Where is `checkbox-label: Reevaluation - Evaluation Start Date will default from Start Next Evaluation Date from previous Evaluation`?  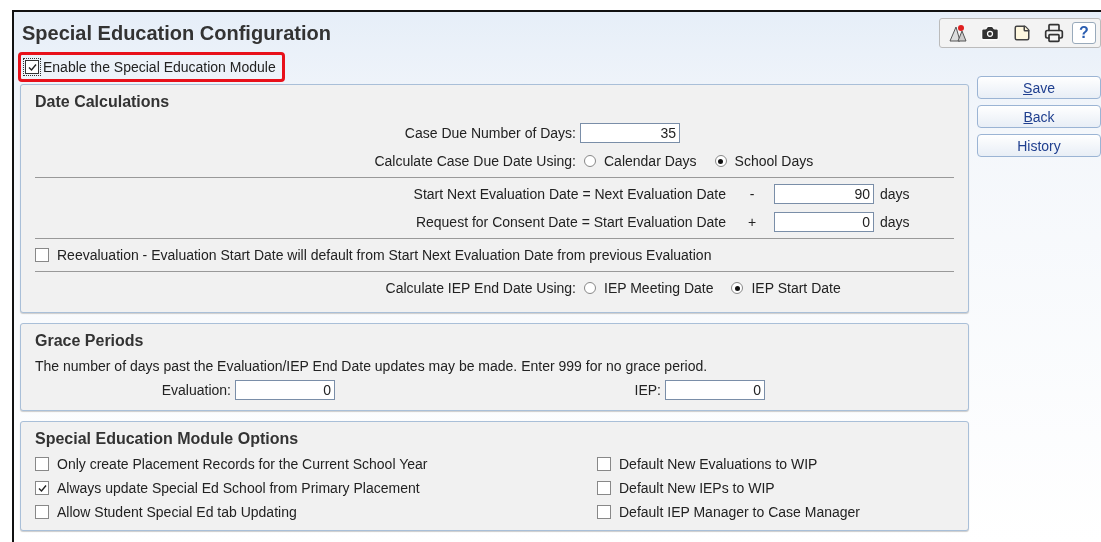 checkbox-label: Reevaluation - Evaluation Start Date will default from Start Next Evaluation Date from previous Evaluation is located at coordinates (384, 255).